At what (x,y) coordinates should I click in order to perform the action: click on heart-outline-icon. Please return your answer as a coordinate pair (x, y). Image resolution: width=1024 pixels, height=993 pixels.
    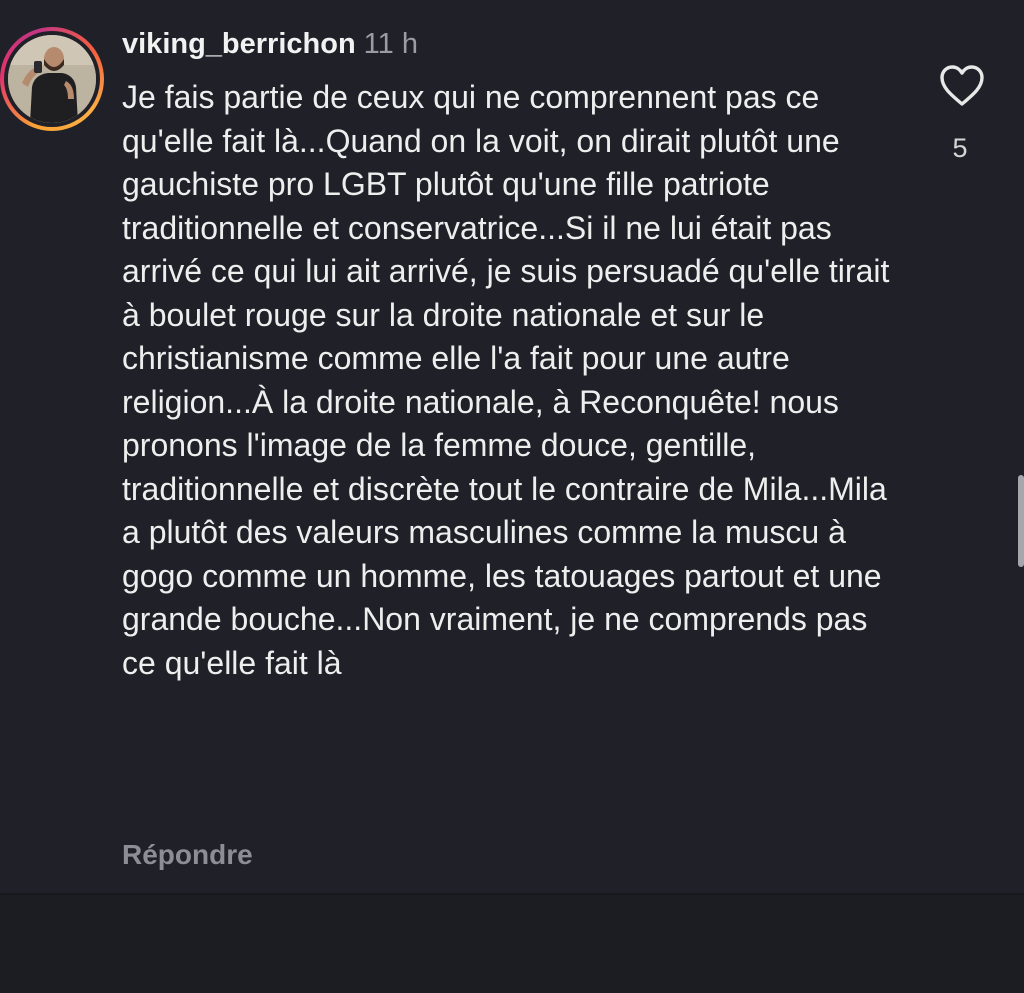
    Looking at the image, I should click on (962, 85).